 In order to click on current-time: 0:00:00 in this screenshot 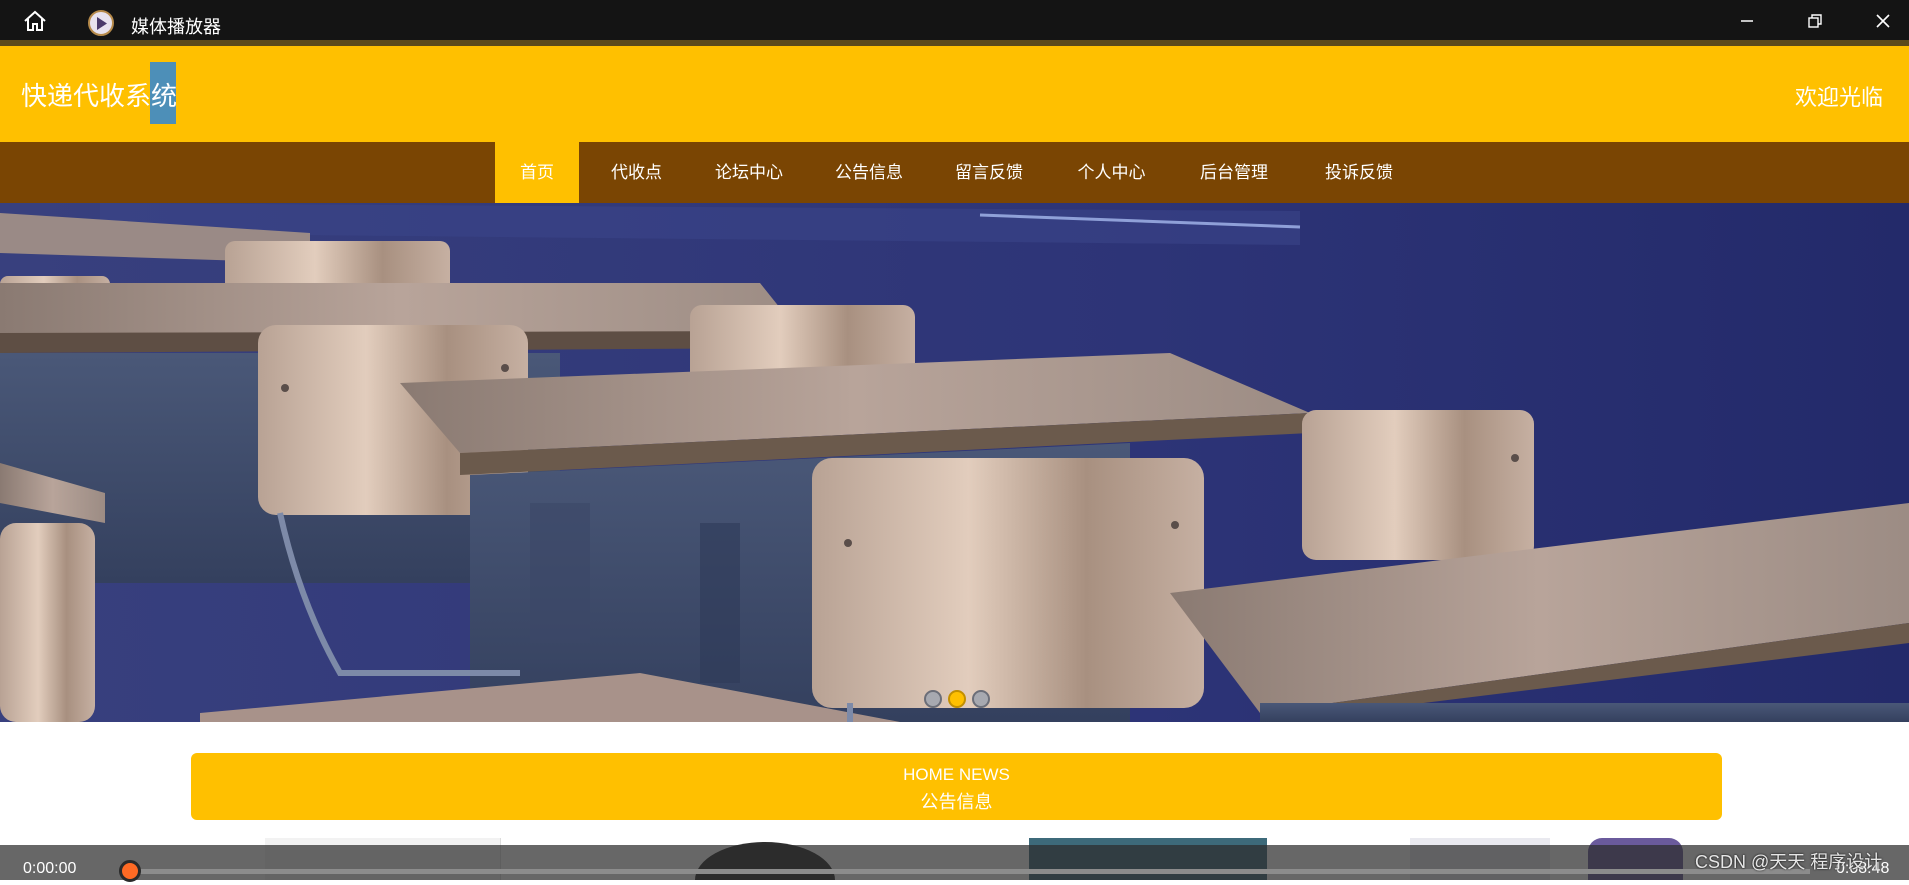, I will do `click(50, 868)`.